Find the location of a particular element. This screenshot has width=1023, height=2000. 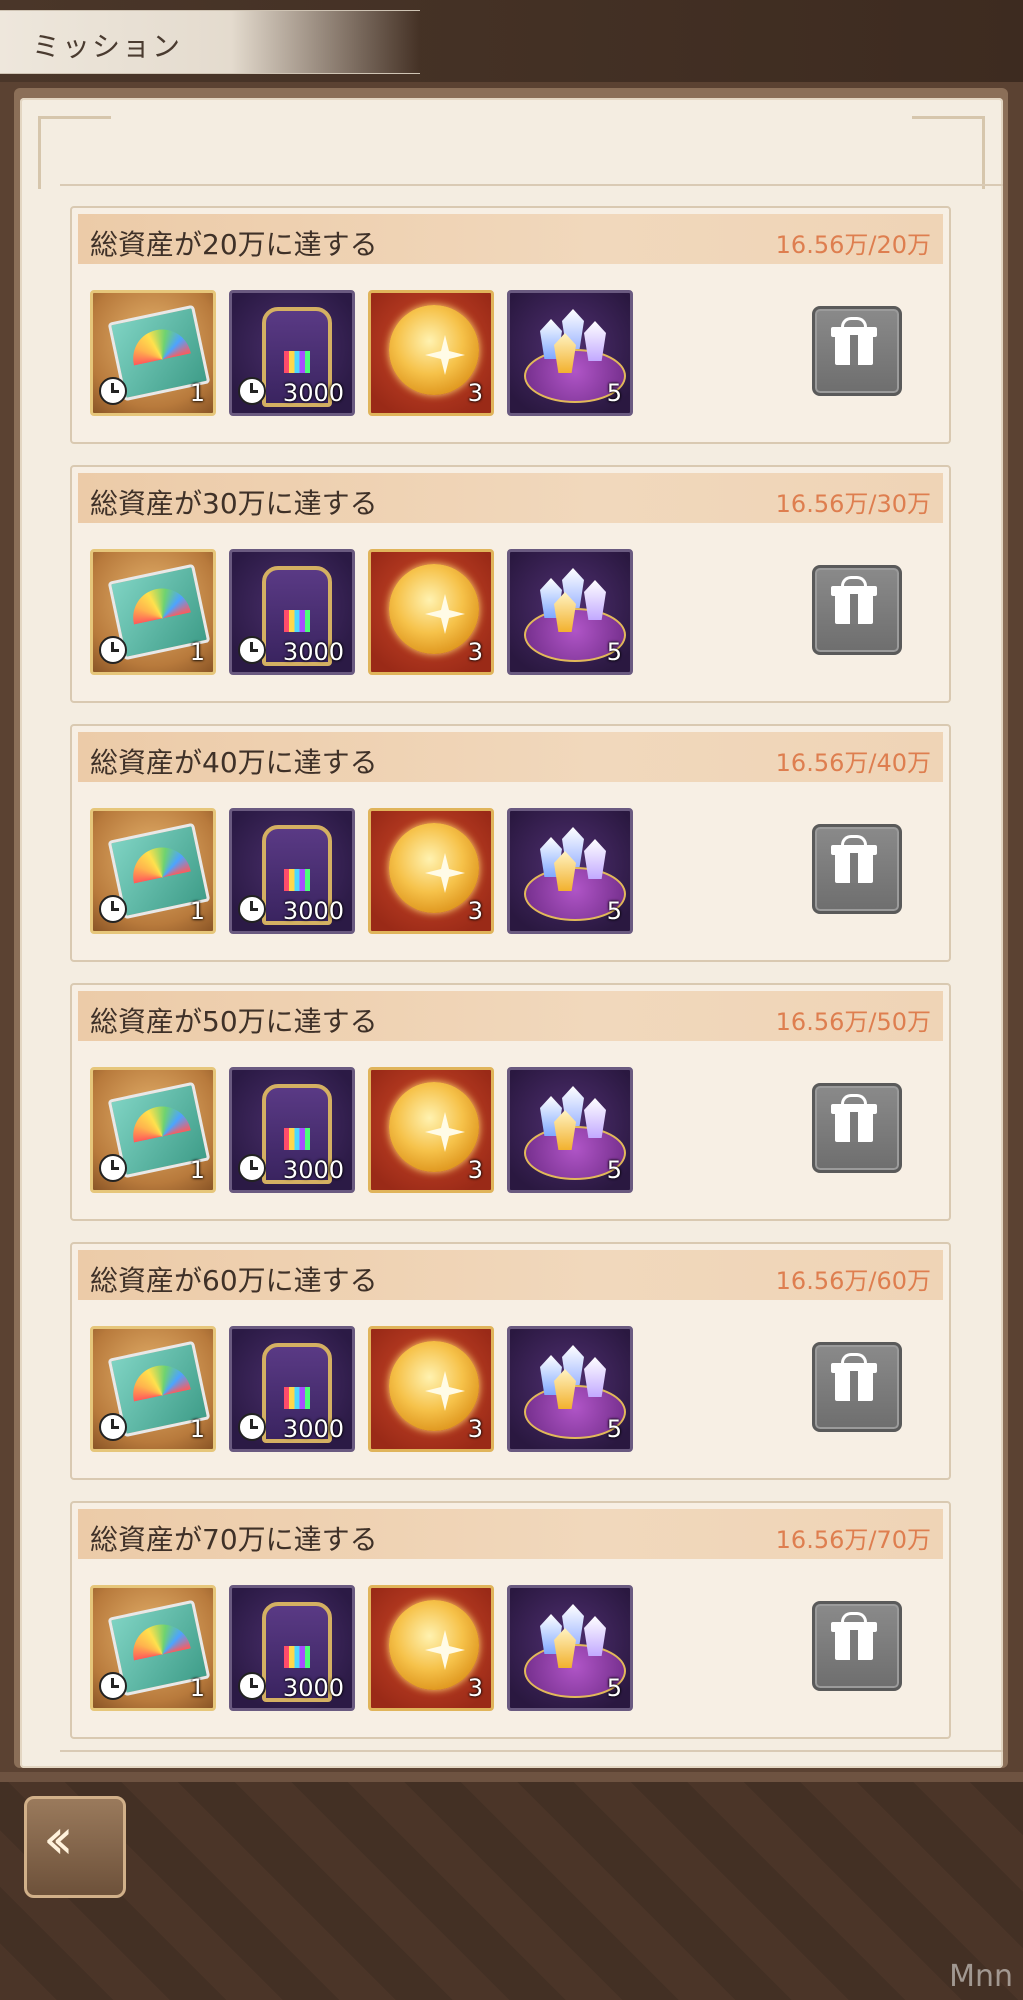

mission-header: 総資産が50万に達する 16.56万/50万 is located at coordinates (510, 1016).